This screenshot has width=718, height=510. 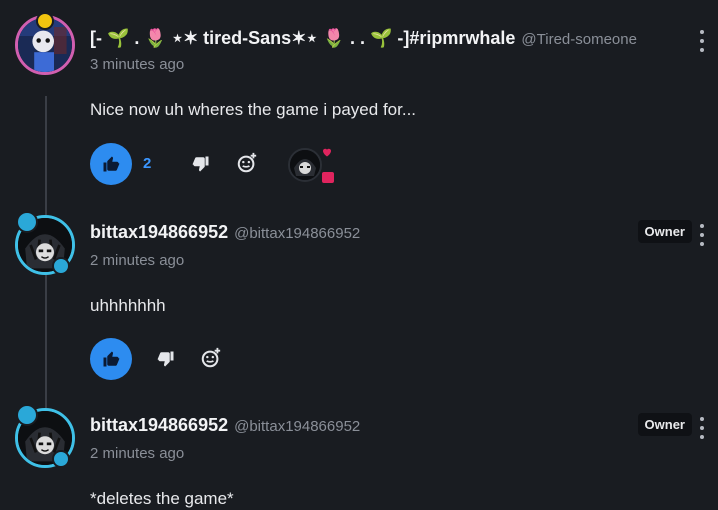 What do you see at coordinates (128, 305) in the screenshot?
I see `comment-text: uhhhhhhh` at bounding box center [128, 305].